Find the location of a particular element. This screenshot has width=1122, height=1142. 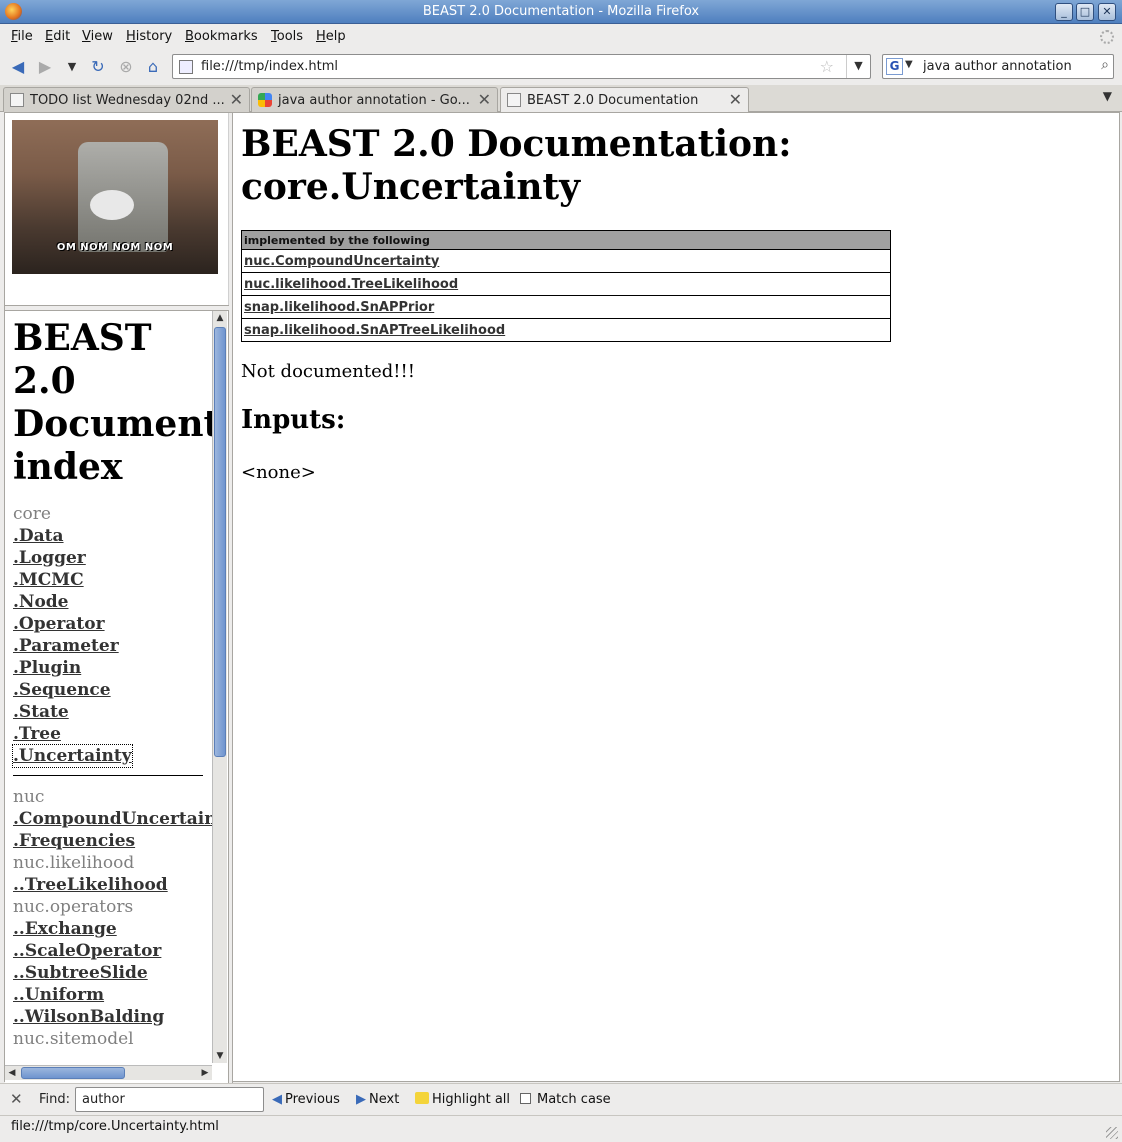

implementation-link: snap.likelihood.SnAPTreeLikelihood is located at coordinates (374, 330).